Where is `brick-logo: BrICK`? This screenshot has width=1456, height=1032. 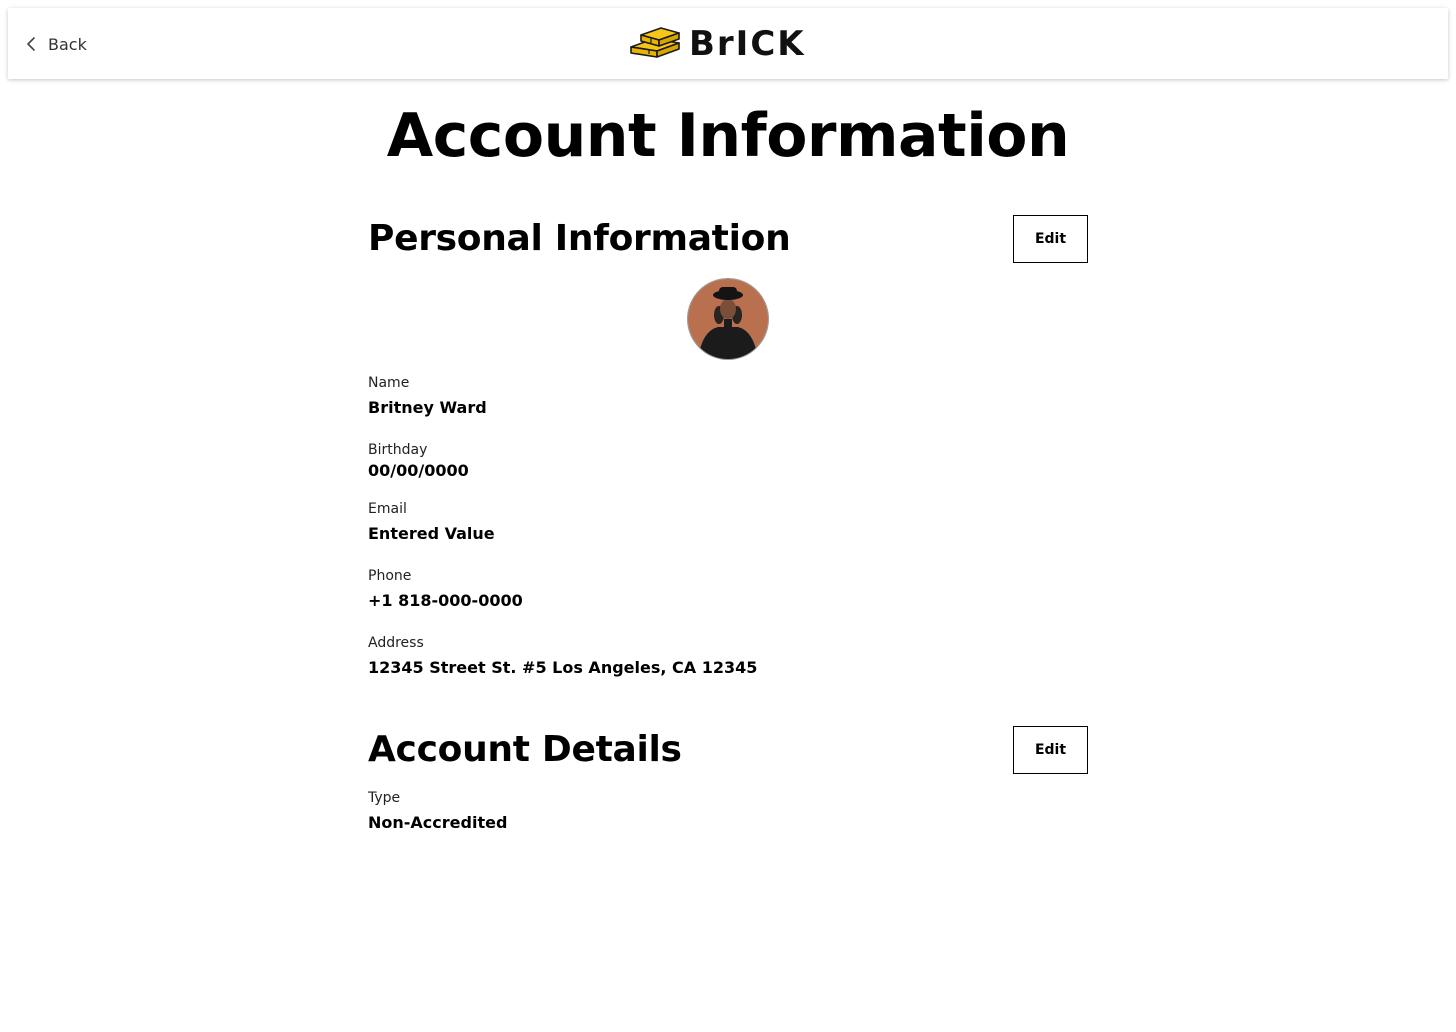 brick-logo: BrICK is located at coordinates (717, 44).